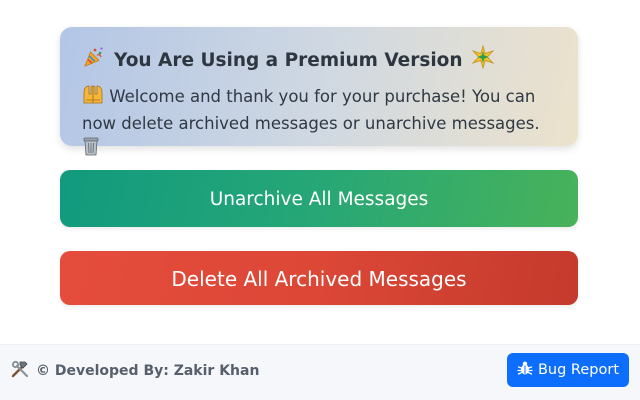 This screenshot has width=640, height=400. Describe the element at coordinates (525, 370) in the screenshot. I see `bug-icon` at that location.